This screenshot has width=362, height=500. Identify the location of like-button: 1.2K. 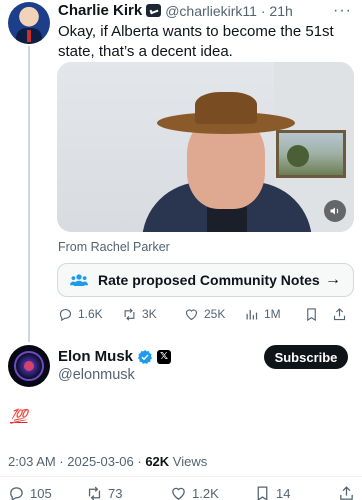
(212, 492).